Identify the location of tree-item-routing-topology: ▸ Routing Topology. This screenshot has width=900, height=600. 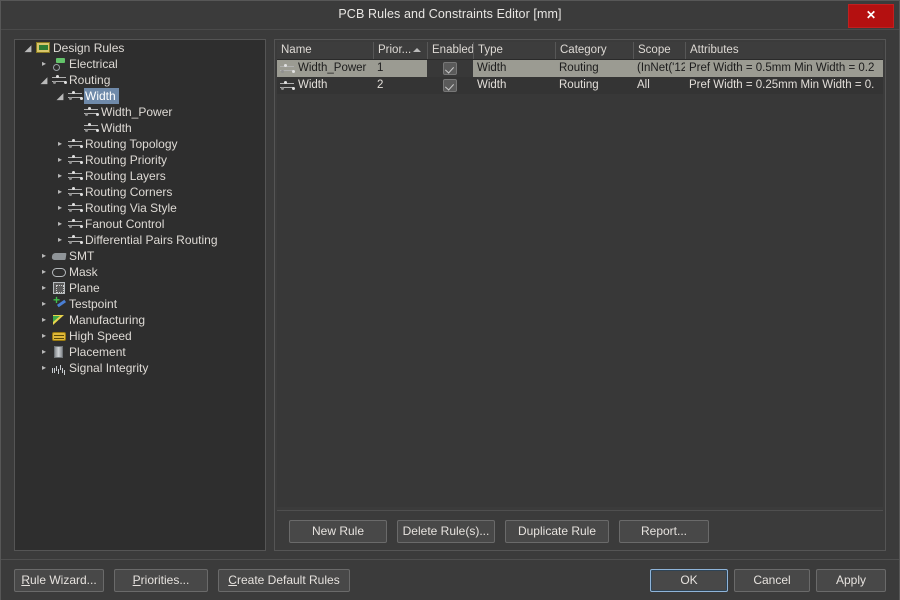
(140, 144).